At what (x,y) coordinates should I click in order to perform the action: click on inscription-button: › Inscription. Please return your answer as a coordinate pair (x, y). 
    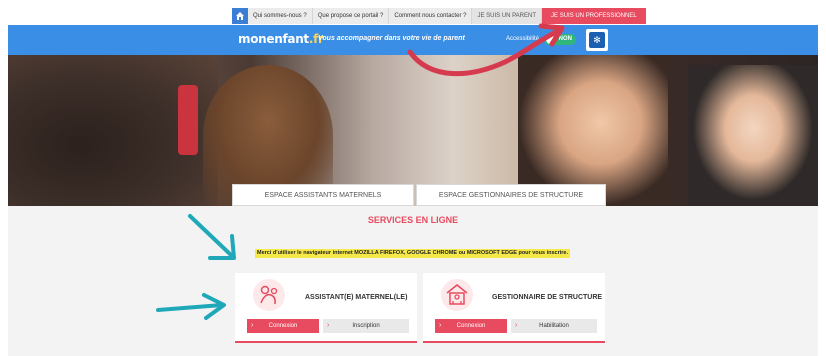
    Looking at the image, I should click on (366, 326).